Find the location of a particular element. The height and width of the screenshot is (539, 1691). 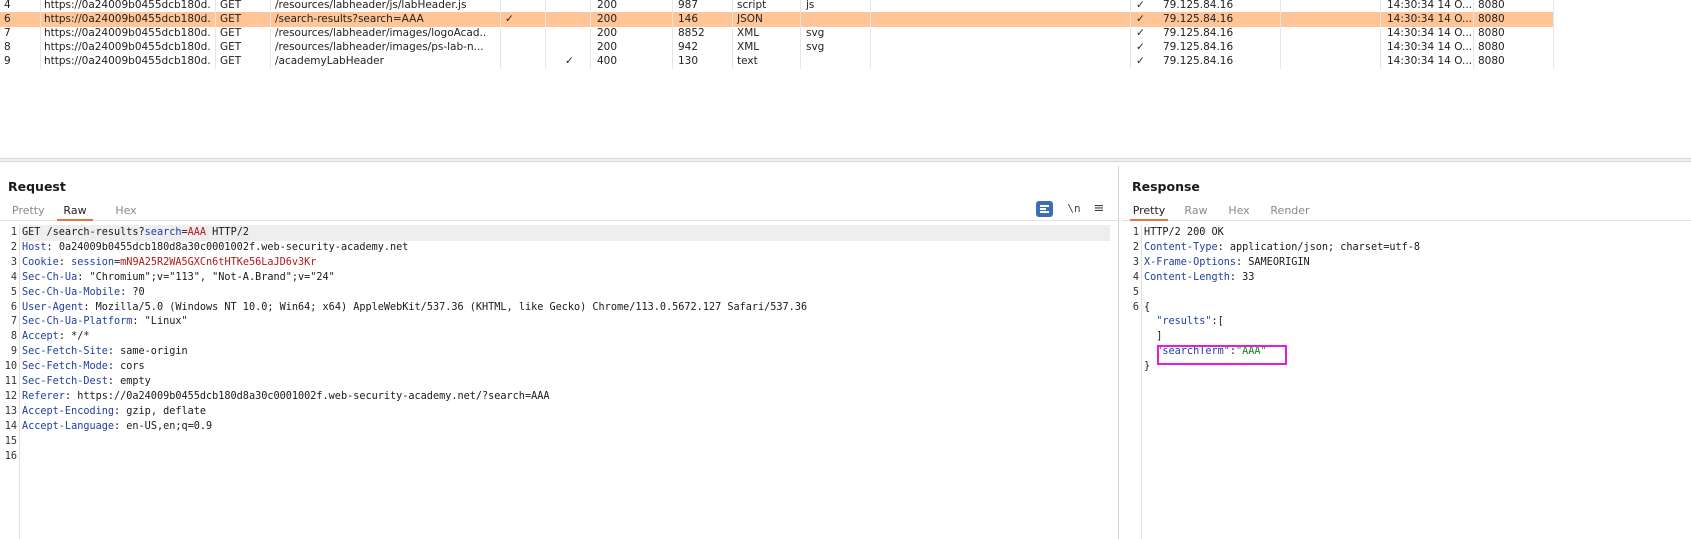

pane-splitter is located at coordinates (845, 160).